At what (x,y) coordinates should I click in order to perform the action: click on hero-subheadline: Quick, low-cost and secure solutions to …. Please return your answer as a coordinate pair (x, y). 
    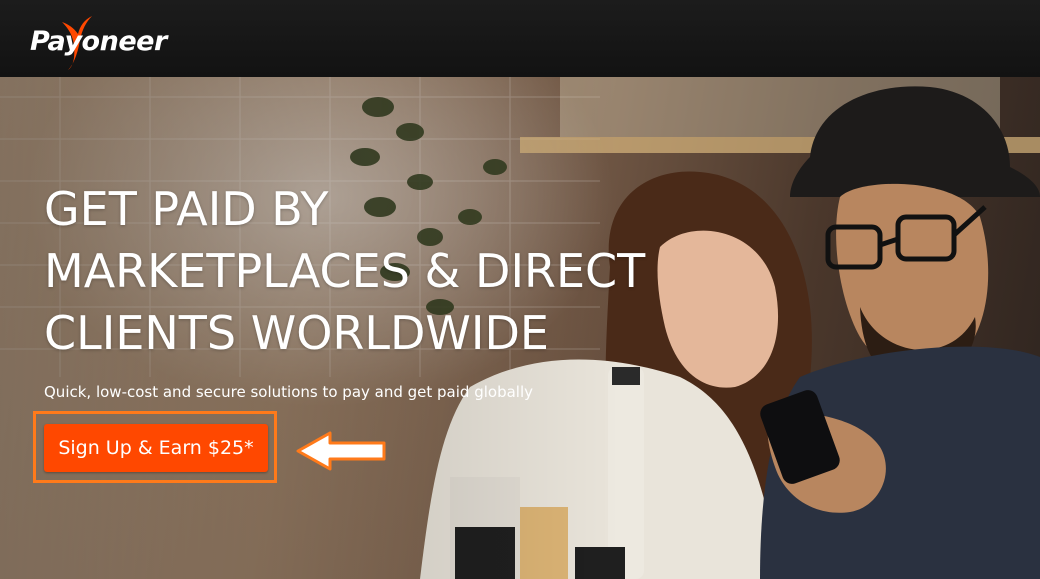
    Looking at the image, I should click on (289, 392).